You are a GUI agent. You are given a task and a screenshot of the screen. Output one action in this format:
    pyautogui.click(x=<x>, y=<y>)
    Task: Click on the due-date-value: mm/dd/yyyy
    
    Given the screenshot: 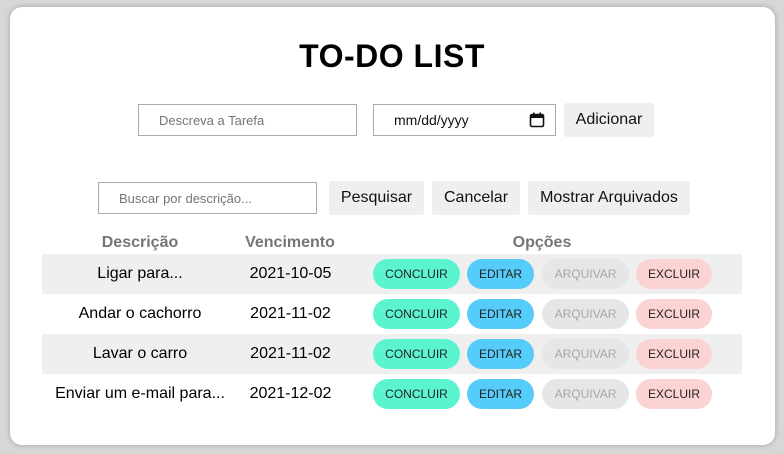 What is the action you would take?
    pyautogui.click(x=431, y=120)
    